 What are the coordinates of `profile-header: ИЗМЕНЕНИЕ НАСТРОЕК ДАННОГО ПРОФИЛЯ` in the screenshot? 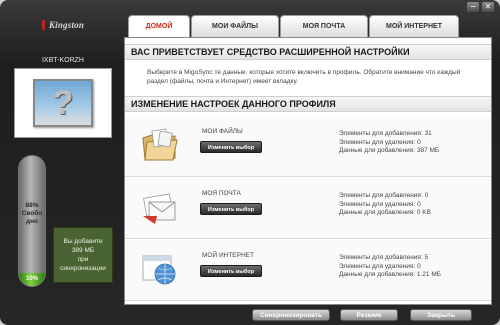 It's located at (308, 104).